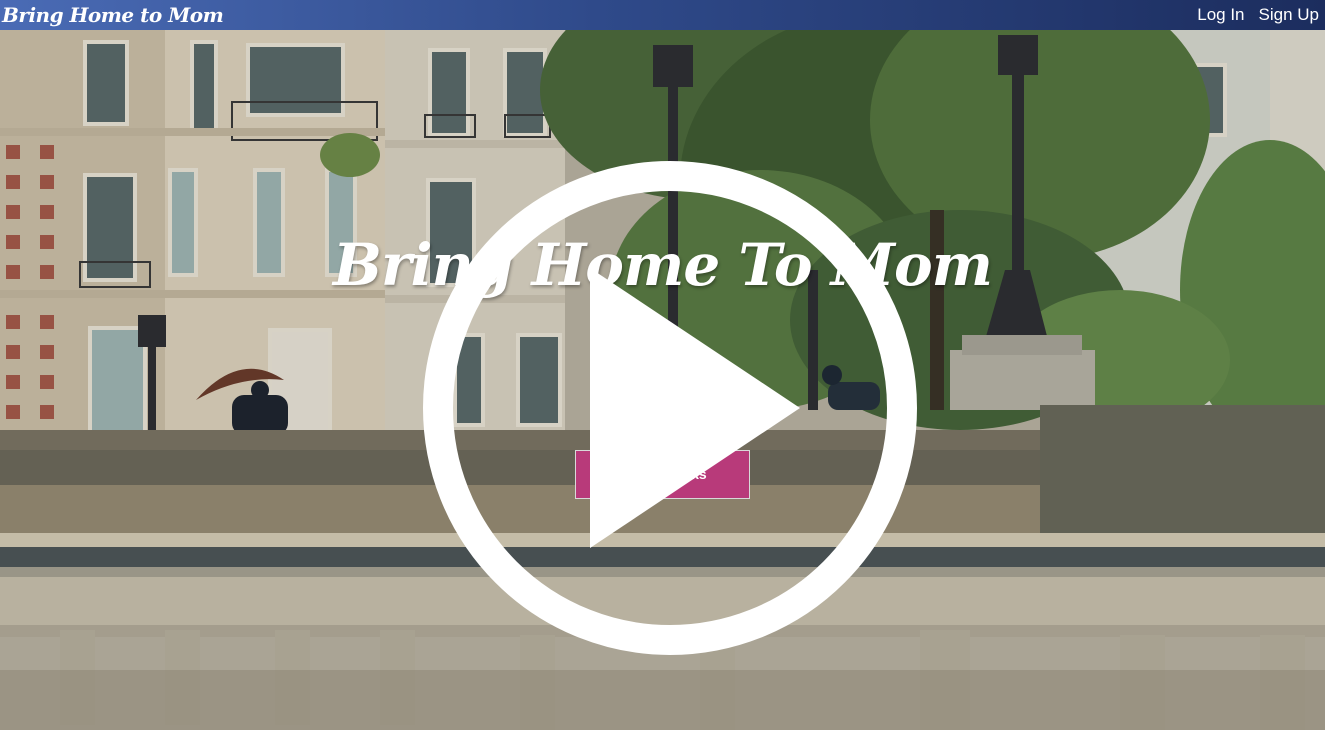 This screenshot has height=730, width=1325. I want to click on navbar: Bring Home to Mom Log In Sign Up, so click(662, 15).